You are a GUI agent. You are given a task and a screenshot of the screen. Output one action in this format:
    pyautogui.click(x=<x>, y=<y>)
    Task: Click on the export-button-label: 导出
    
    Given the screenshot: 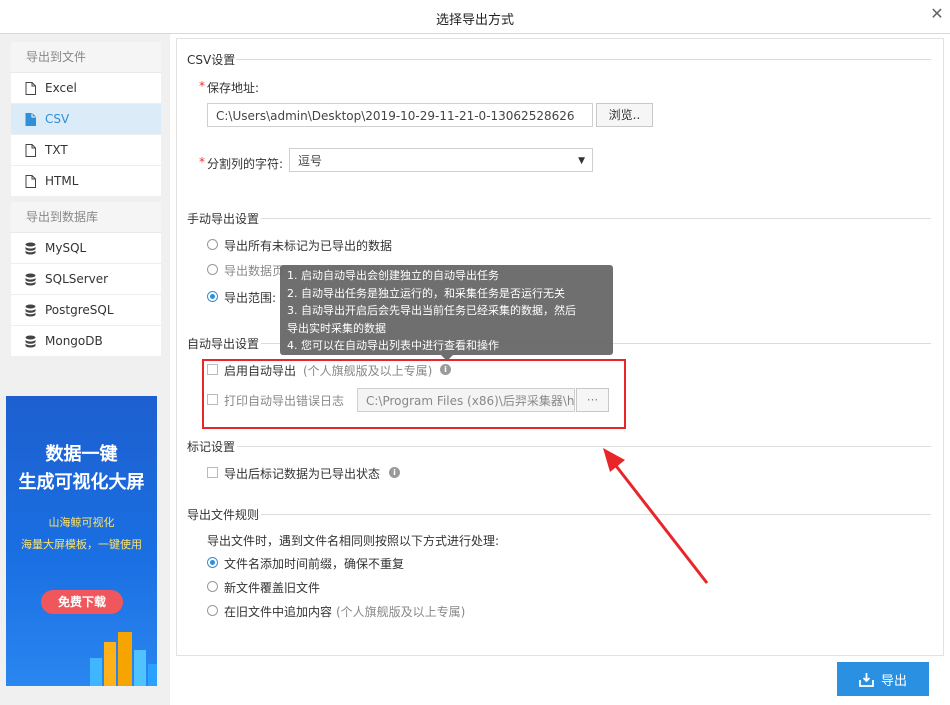 What is the action you would take?
    pyautogui.click(x=893, y=681)
    